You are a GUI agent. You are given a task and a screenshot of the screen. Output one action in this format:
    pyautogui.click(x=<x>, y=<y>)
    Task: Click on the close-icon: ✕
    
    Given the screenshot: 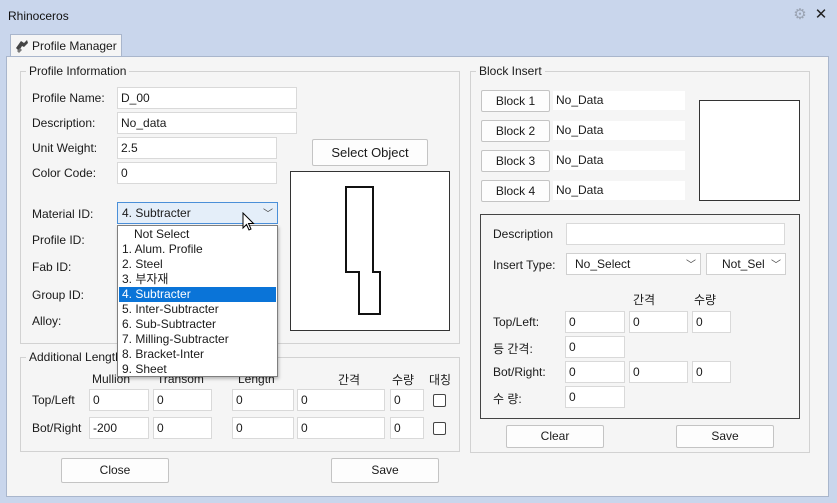 What is the action you would take?
    pyautogui.click(x=821, y=15)
    